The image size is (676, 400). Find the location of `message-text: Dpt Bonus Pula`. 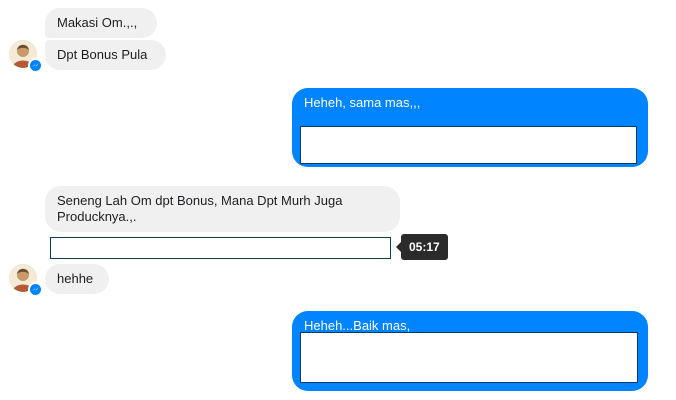

message-text: Dpt Bonus Pula is located at coordinates (102, 54).